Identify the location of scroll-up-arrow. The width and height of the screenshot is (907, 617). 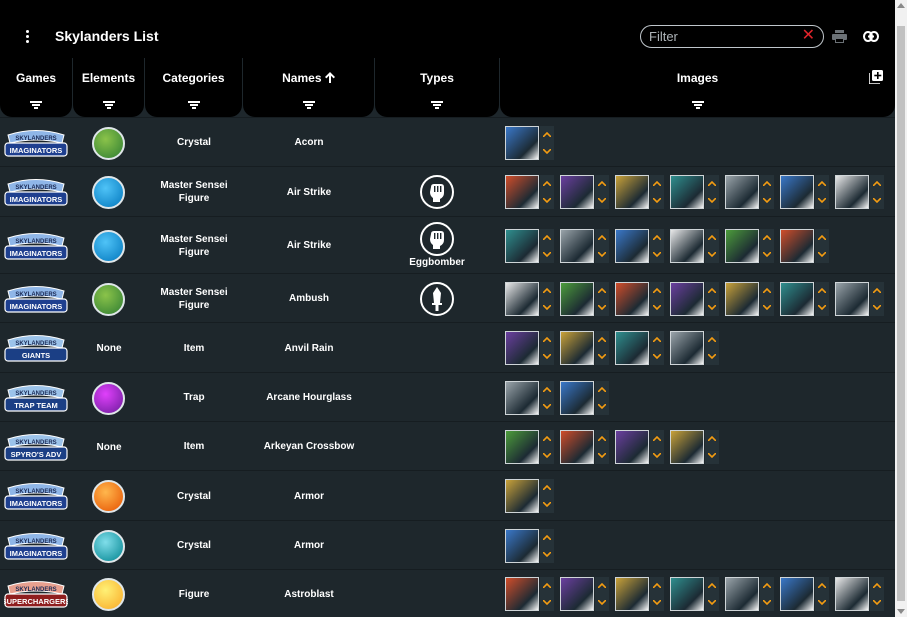
(901, 5).